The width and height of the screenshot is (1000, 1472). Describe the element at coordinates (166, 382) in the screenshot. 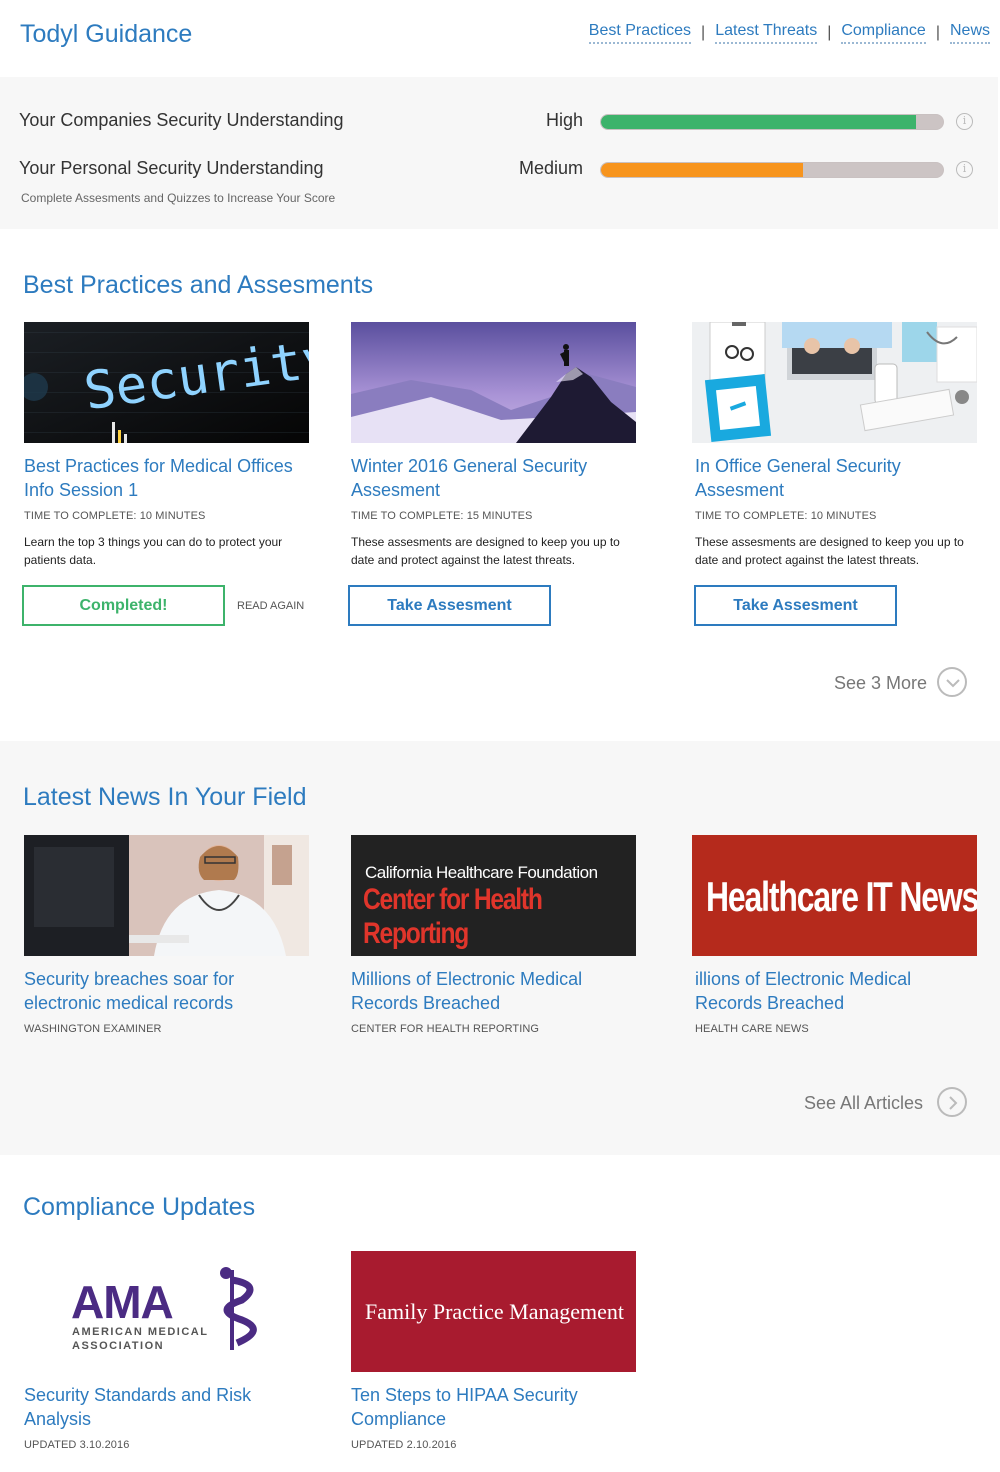

I see `card-image-security: Security` at that location.